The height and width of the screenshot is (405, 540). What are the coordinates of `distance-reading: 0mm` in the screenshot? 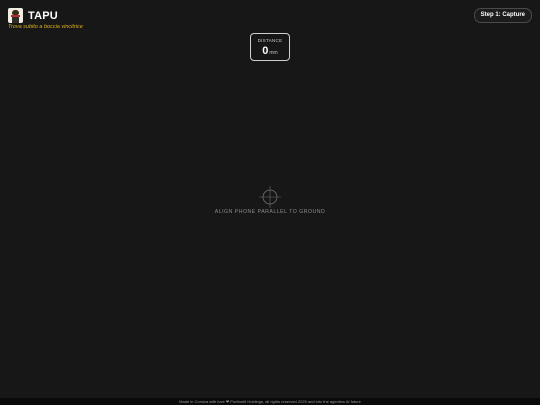 It's located at (270, 51).